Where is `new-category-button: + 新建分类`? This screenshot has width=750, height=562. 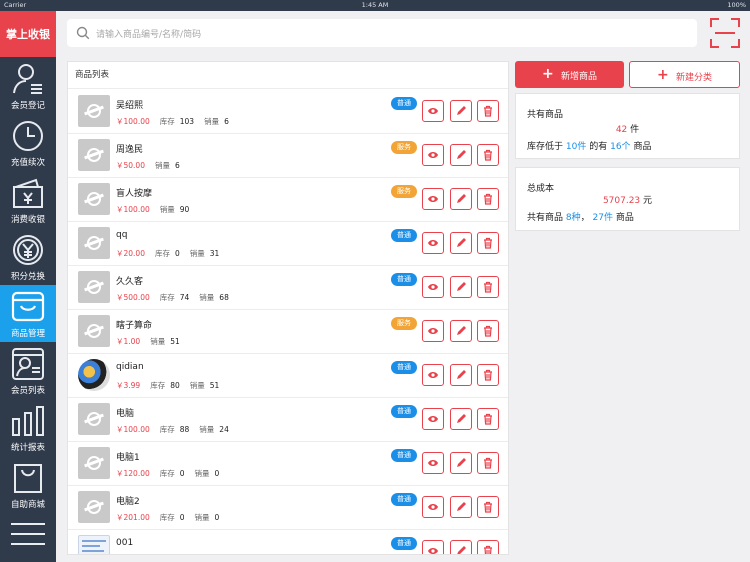 new-category-button: + 新建分类 is located at coordinates (684, 74).